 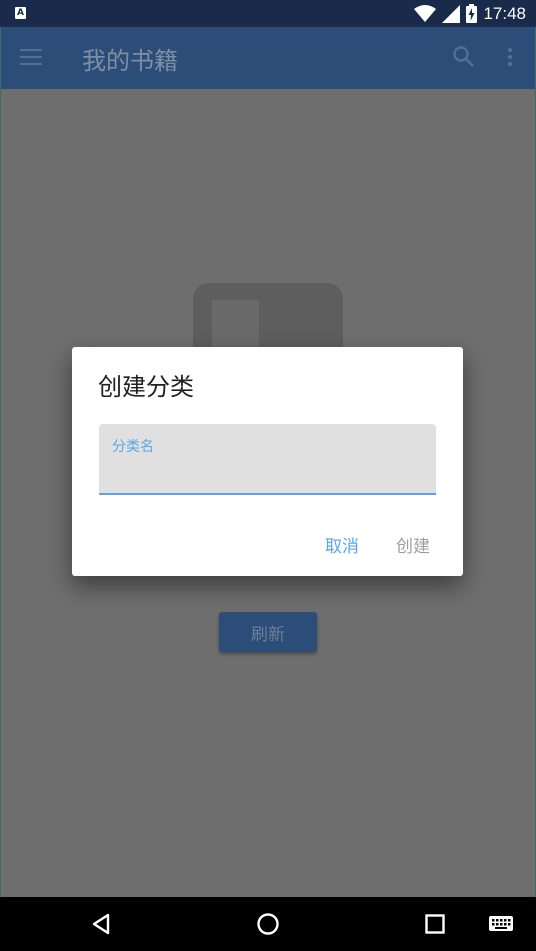 What do you see at coordinates (472, 13) in the screenshot?
I see `battery-charging-icon` at bounding box center [472, 13].